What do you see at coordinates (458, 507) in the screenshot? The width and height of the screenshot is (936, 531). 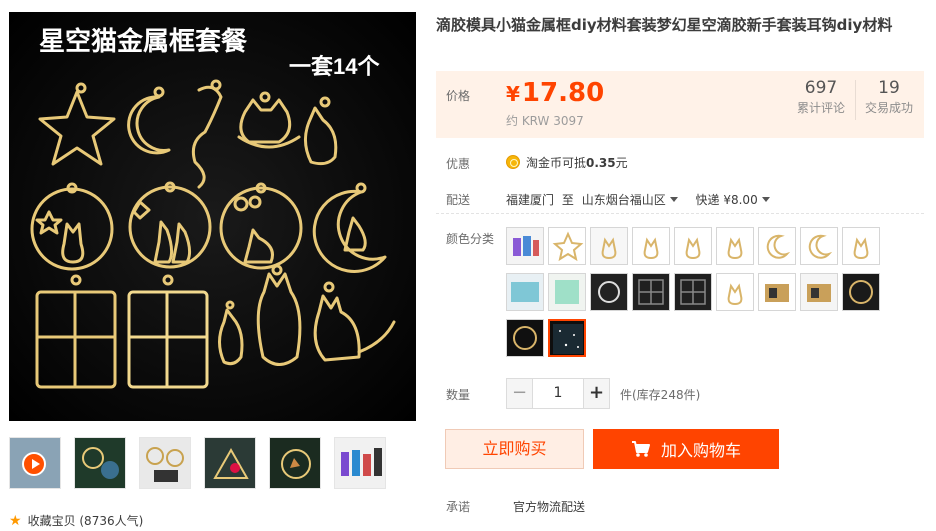 I see `promise-label: 承诺` at bounding box center [458, 507].